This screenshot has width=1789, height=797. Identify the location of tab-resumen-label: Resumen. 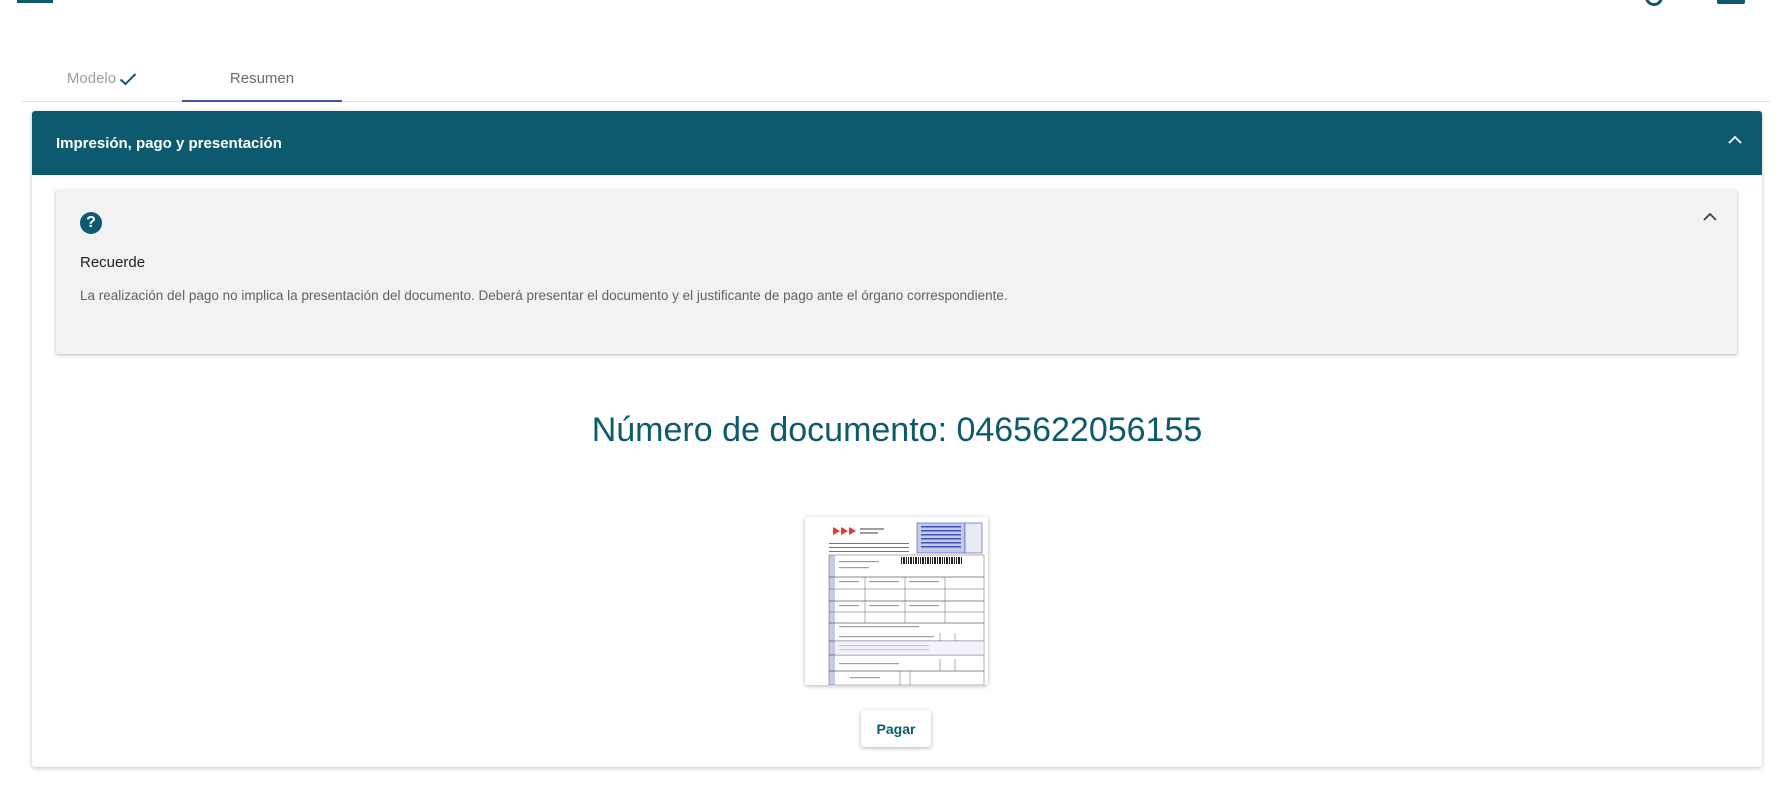
(262, 78).